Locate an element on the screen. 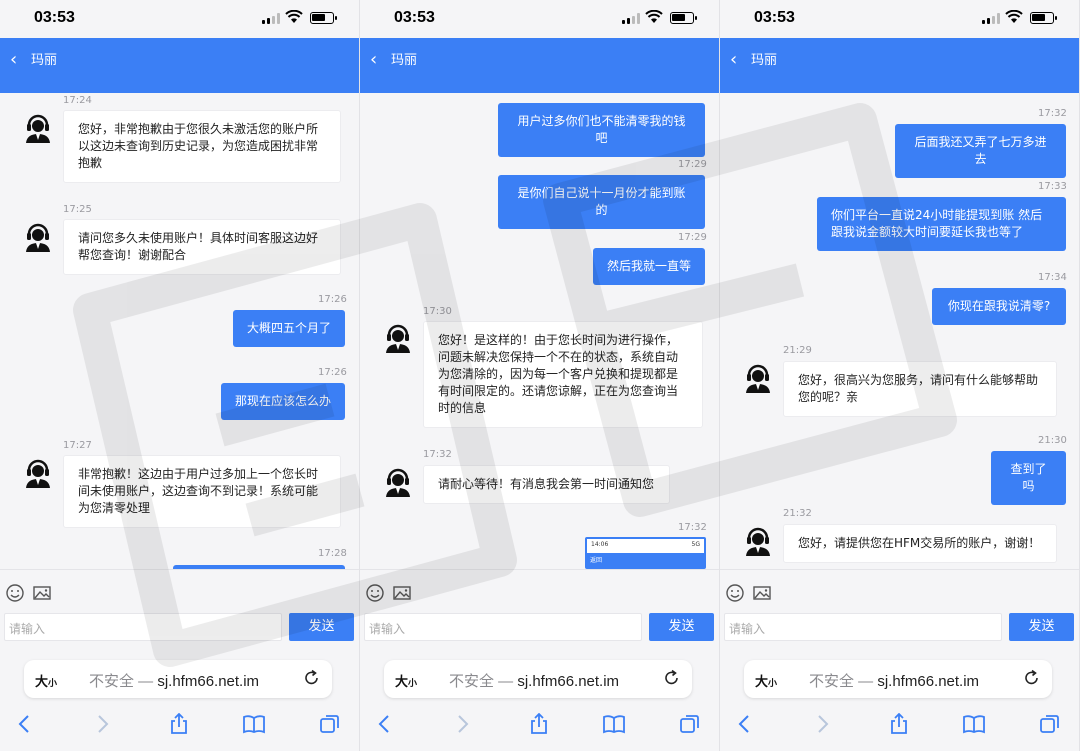 Image resolution: width=1080 pixels, height=751 pixels. incoming-message-bubble: 请耐心等待！有消息我会第一时间通知您 is located at coordinates (546, 484).